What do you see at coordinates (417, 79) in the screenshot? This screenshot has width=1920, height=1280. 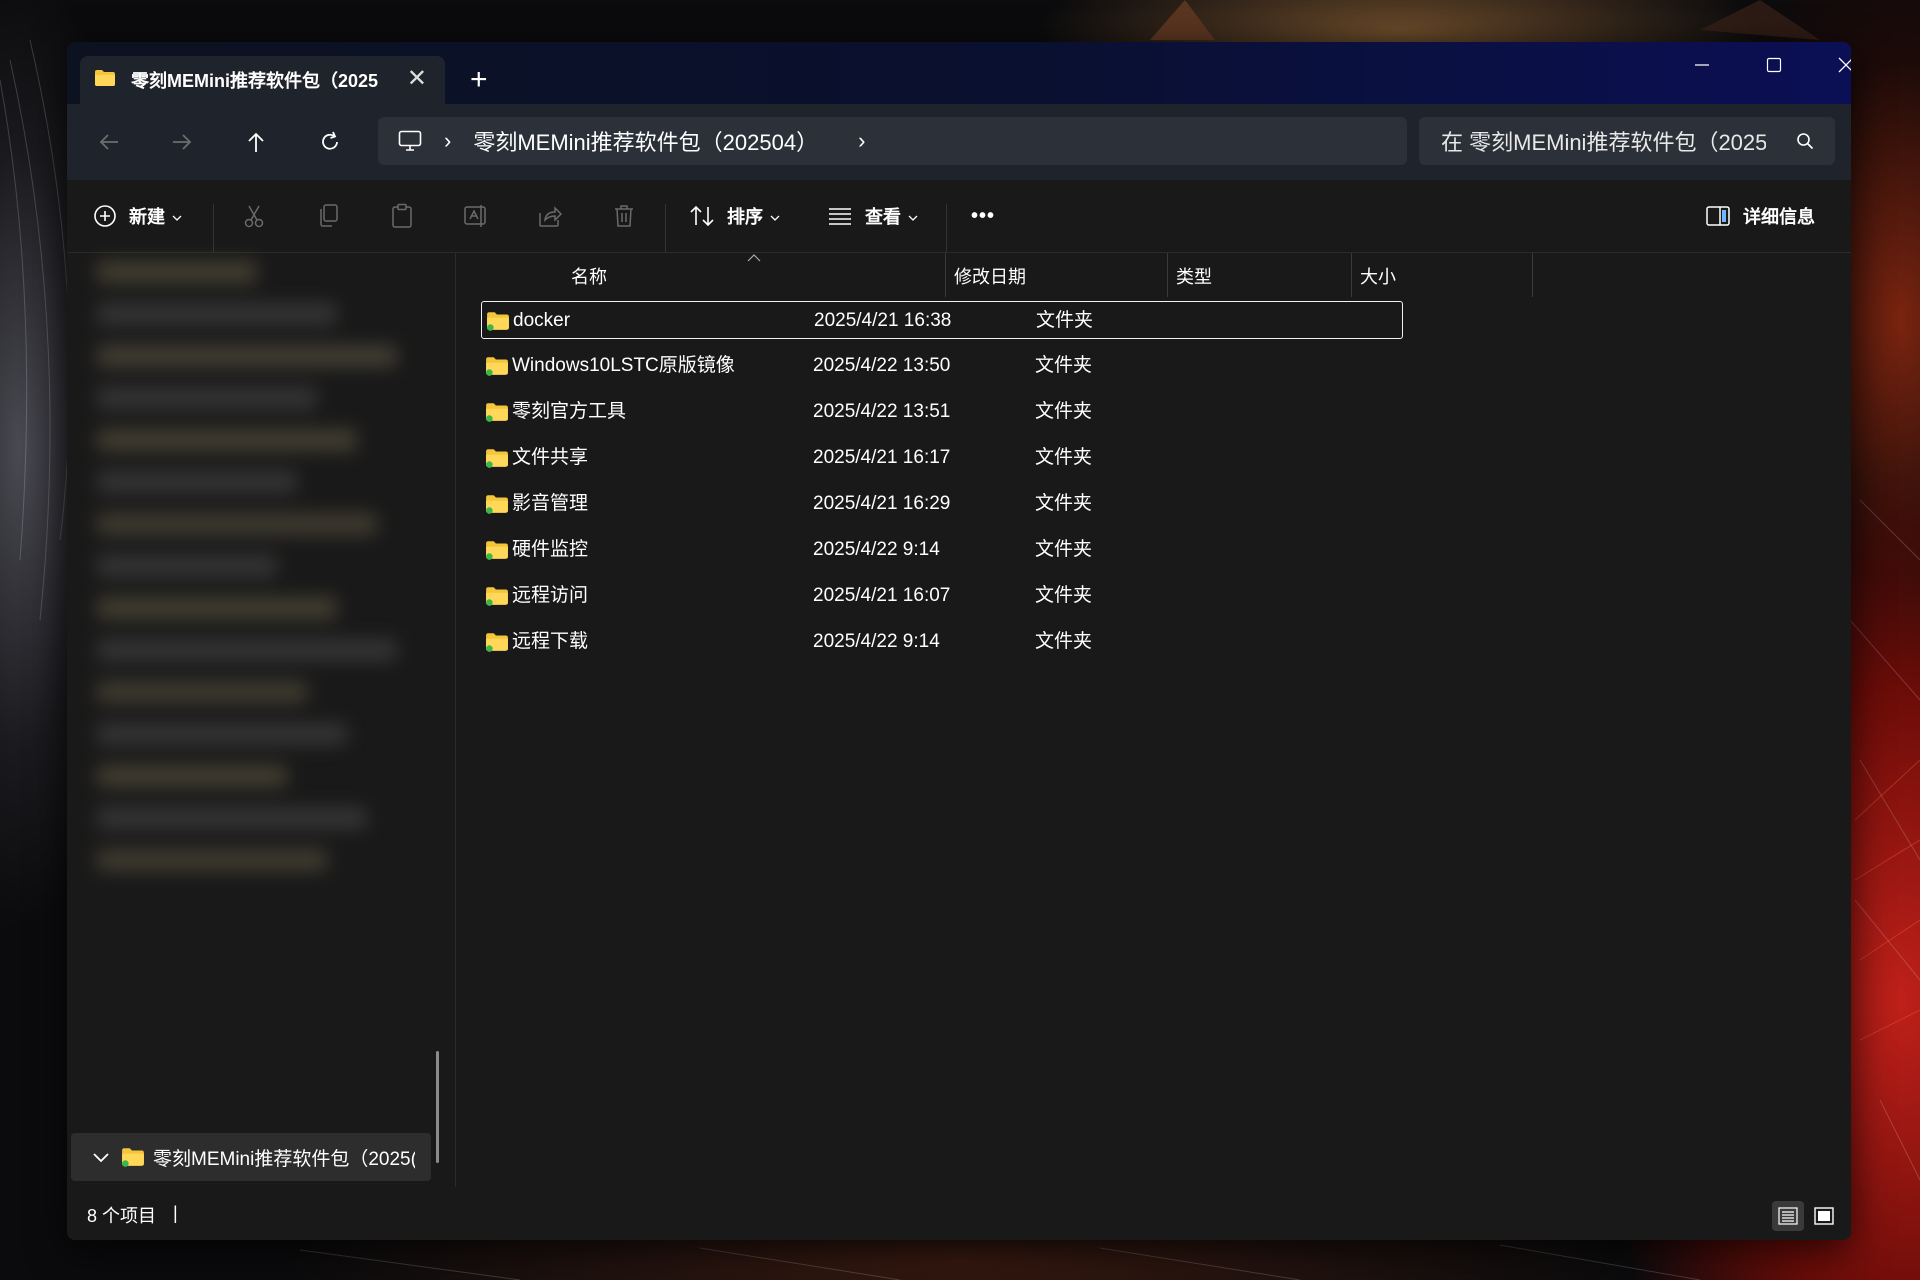 I see `close-icon: ✕` at bounding box center [417, 79].